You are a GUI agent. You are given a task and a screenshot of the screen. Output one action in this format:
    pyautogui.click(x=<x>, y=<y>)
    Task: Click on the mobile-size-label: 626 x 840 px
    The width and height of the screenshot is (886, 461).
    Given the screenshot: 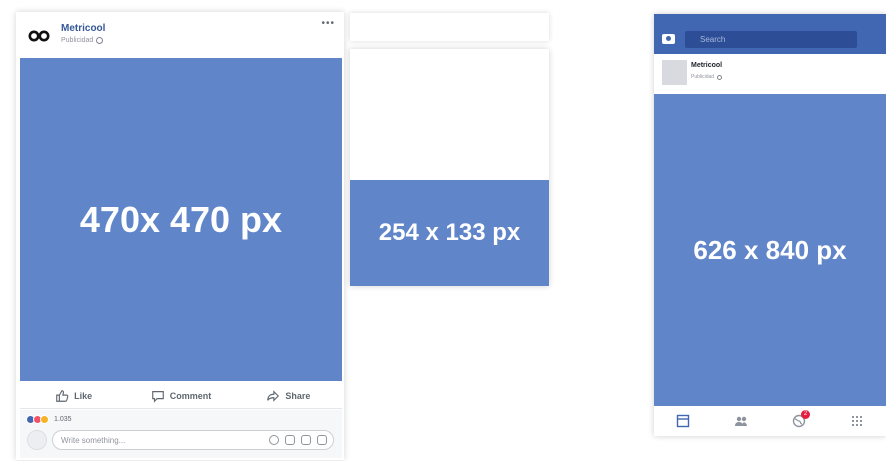 What is the action you would take?
    pyautogui.click(x=770, y=249)
    